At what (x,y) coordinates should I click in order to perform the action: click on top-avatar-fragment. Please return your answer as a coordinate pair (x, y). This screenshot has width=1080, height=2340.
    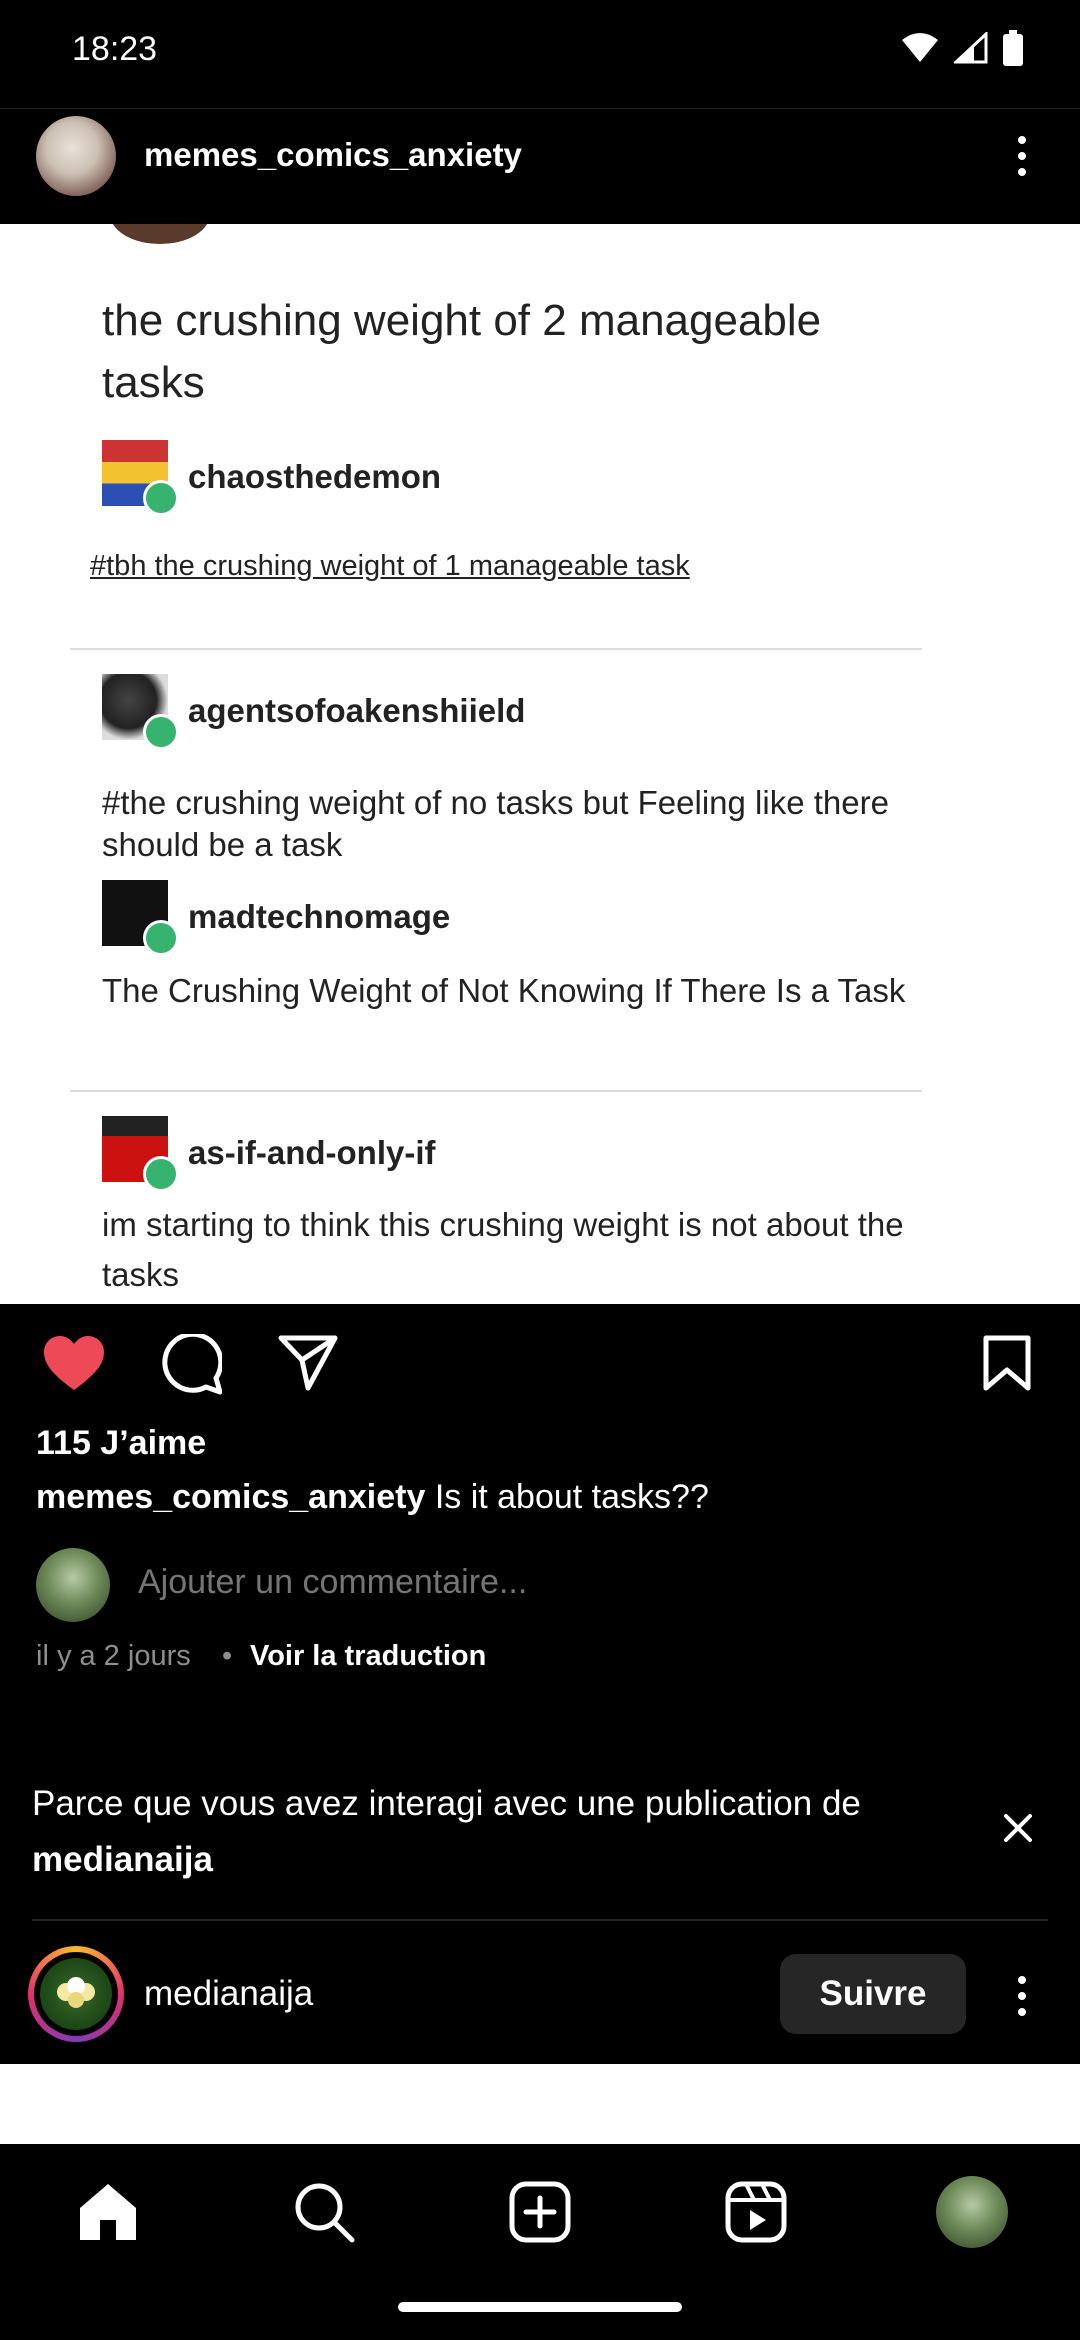
    Looking at the image, I should click on (160, 234).